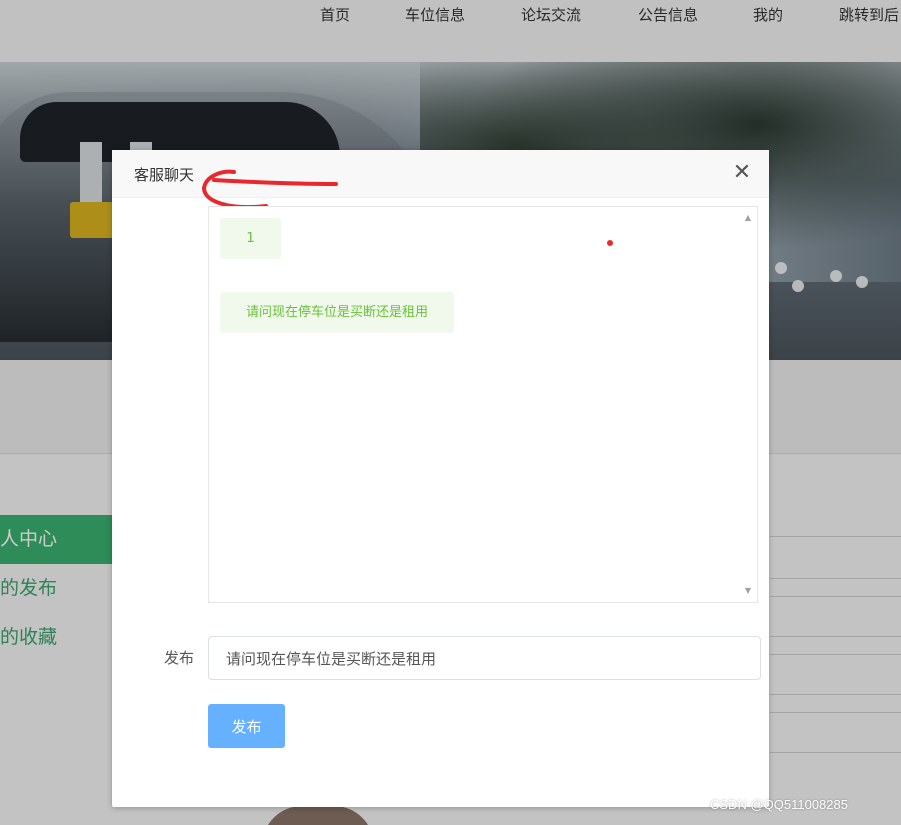  I want to click on red-dot-annotation, so click(610, 243).